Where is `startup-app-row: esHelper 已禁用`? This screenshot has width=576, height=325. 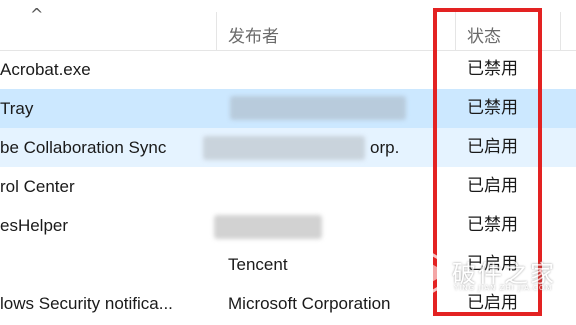 startup-app-row: esHelper 已禁用 is located at coordinates (288, 225).